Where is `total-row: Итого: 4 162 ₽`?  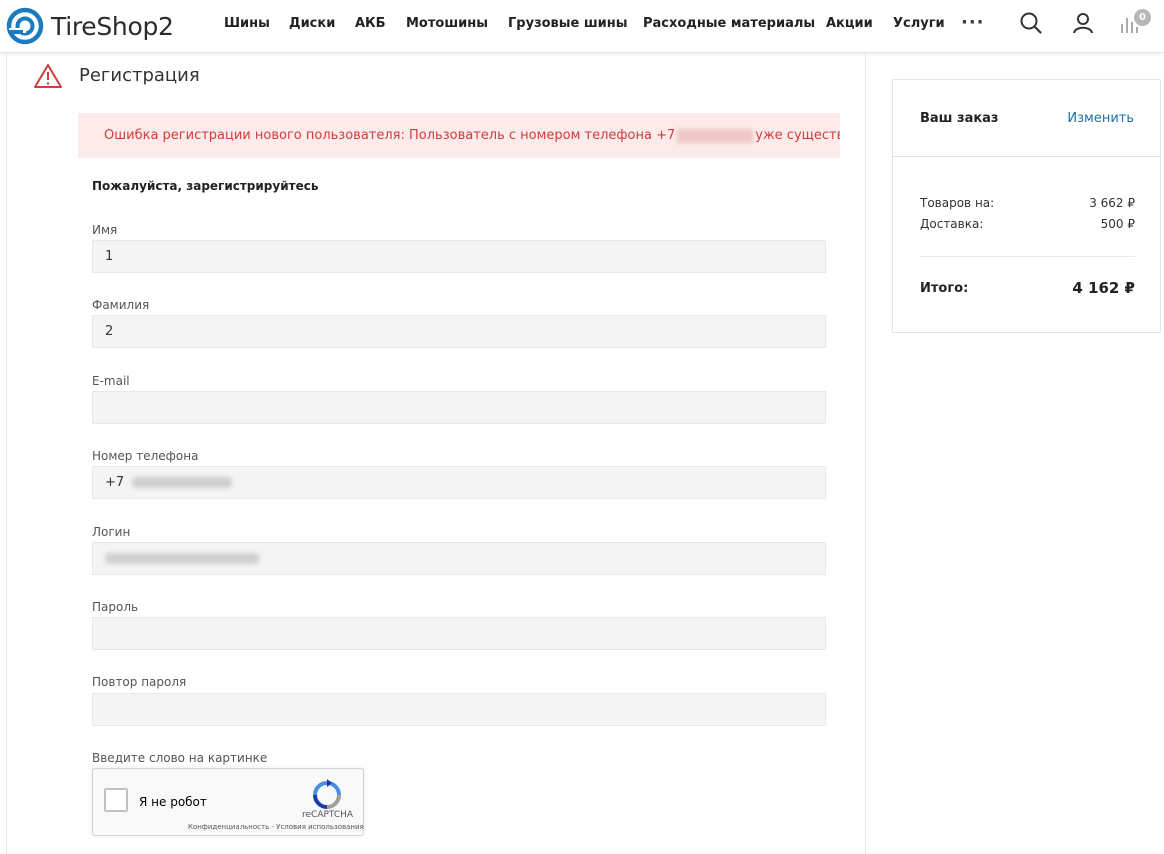
total-row: Итого: 4 162 ₽ is located at coordinates (1027, 288).